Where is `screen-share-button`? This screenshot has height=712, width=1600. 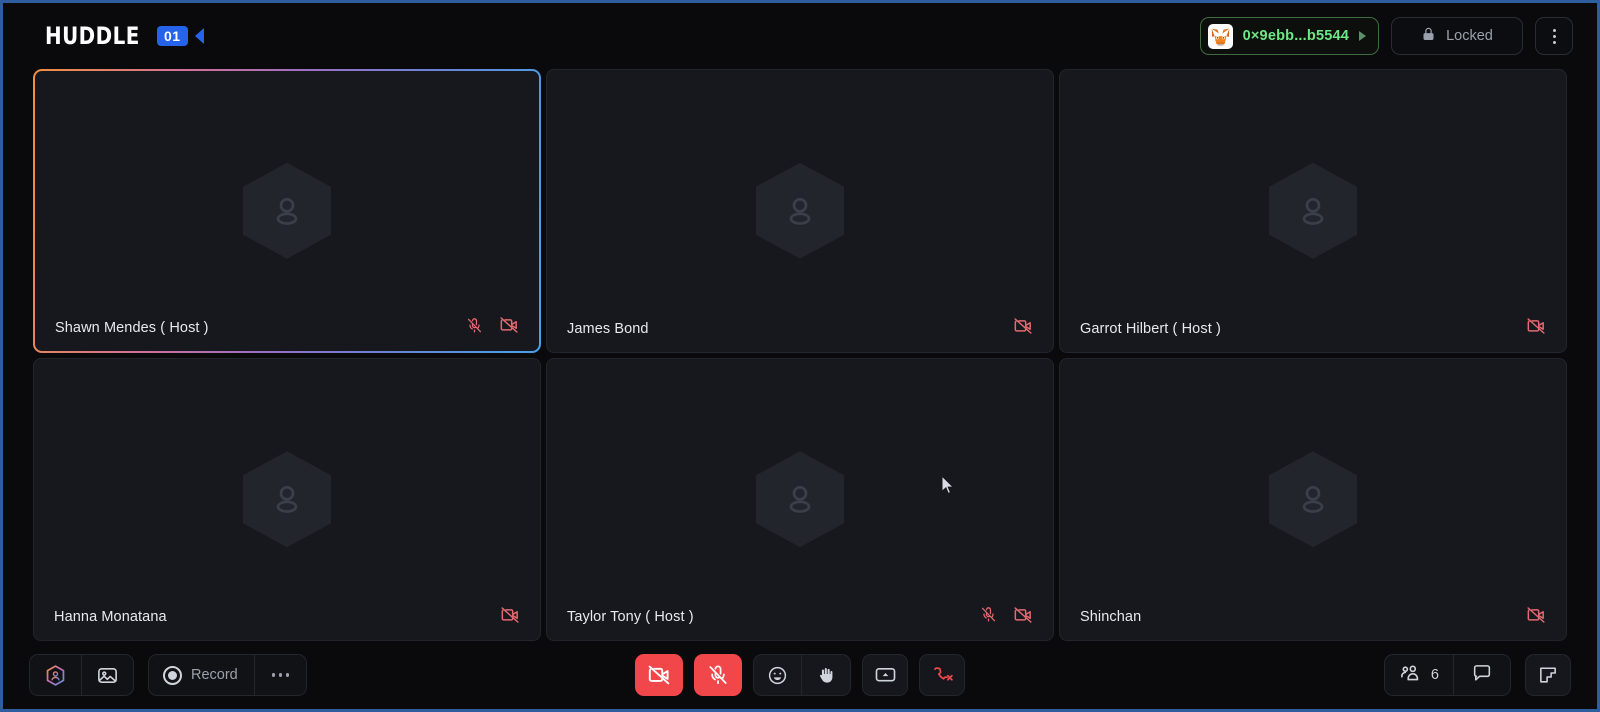 screen-share-button is located at coordinates (885, 675).